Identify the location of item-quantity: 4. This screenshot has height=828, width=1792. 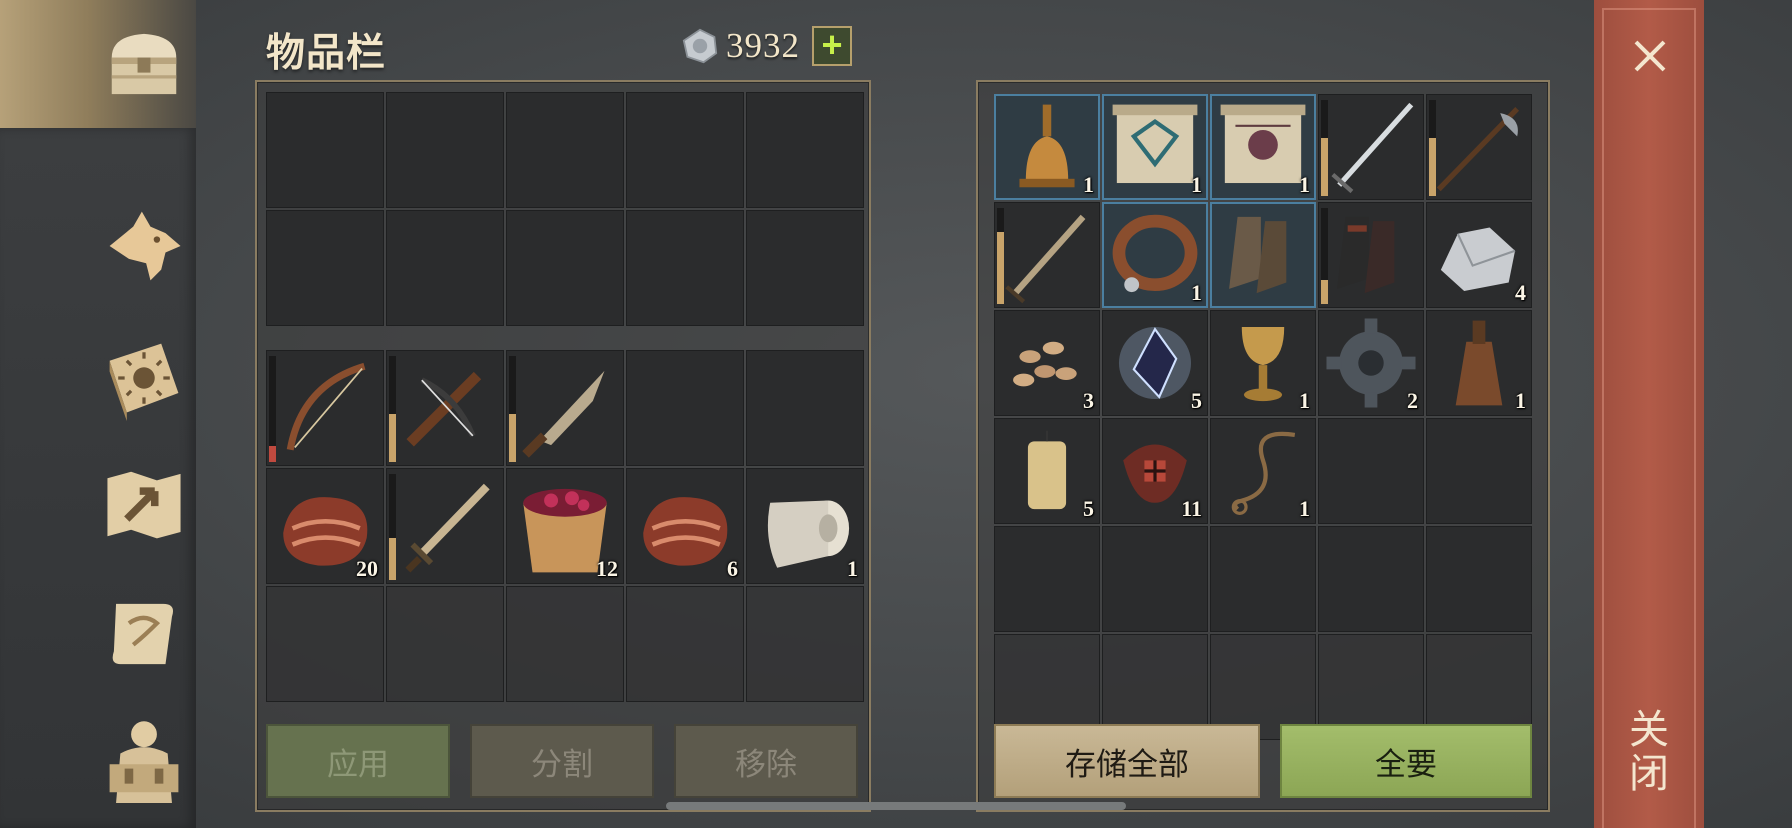
(1520, 292).